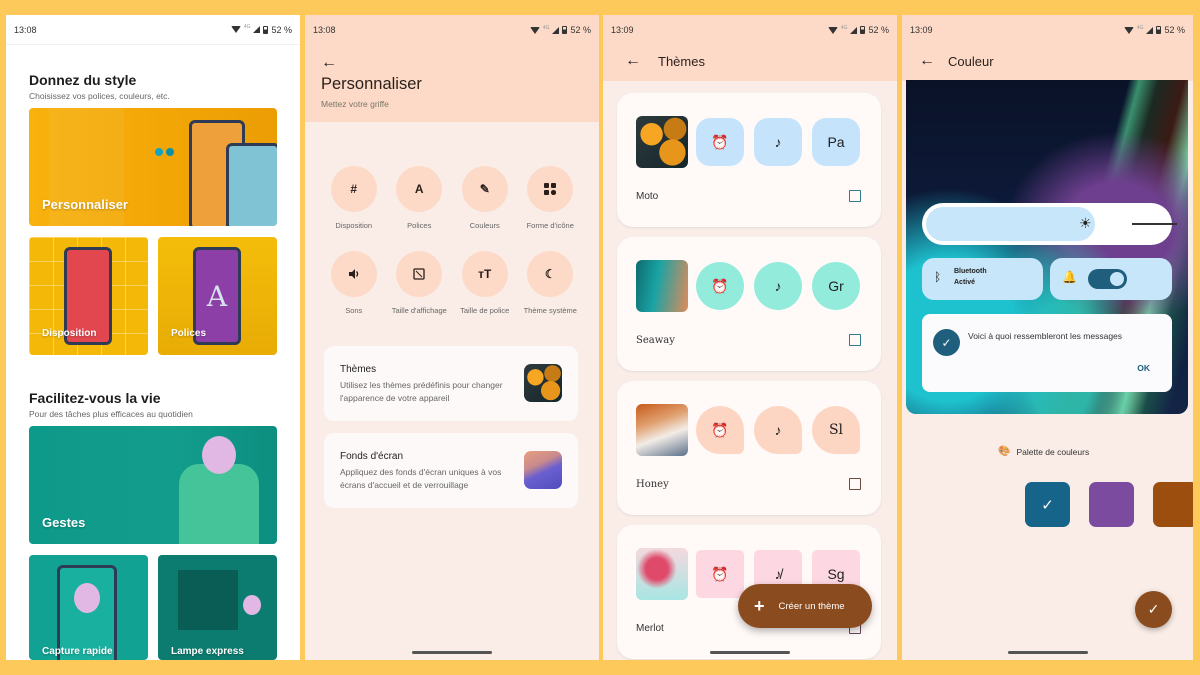  What do you see at coordinates (355, 104) in the screenshot?
I see `page-subtitle: Mettez votre griffe` at bounding box center [355, 104].